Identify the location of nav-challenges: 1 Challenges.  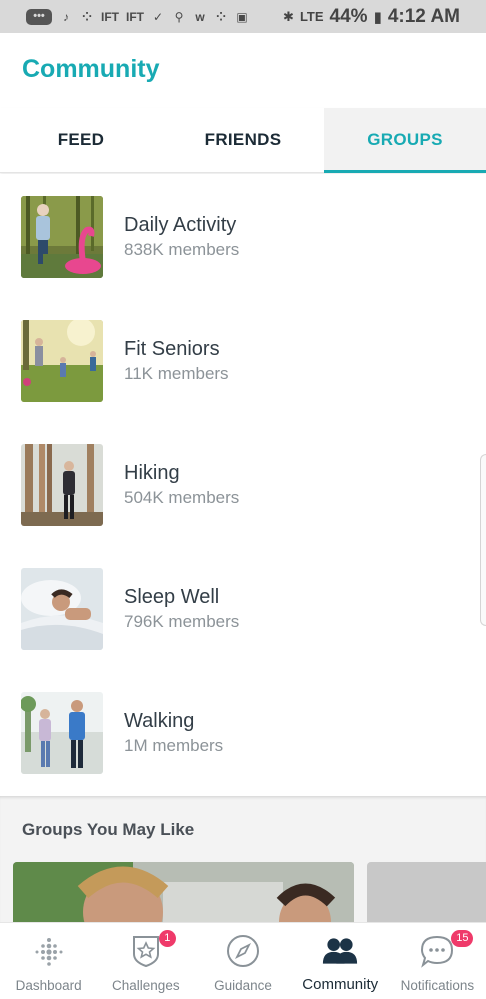
(145, 961).